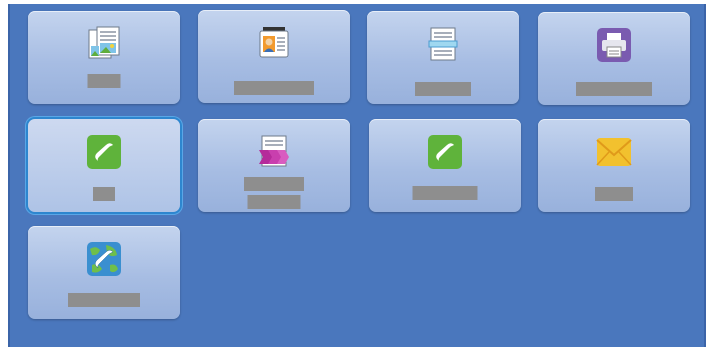 The width and height of the screenshot is (710, 351). I want to click on print-icon, so click(614, 45).